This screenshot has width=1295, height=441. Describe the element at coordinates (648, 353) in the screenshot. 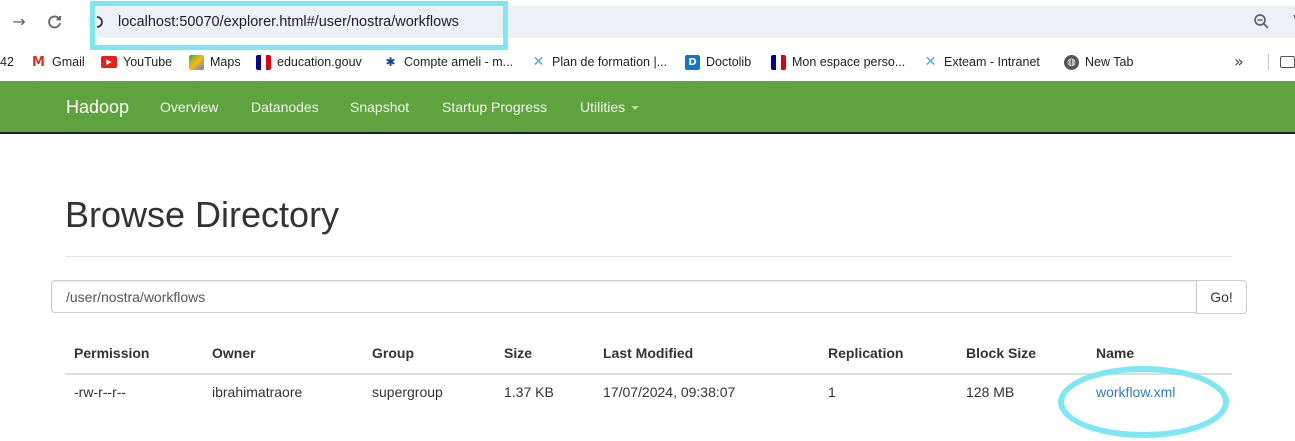

I see `col-header-last-modified: Last Modified` at that location.